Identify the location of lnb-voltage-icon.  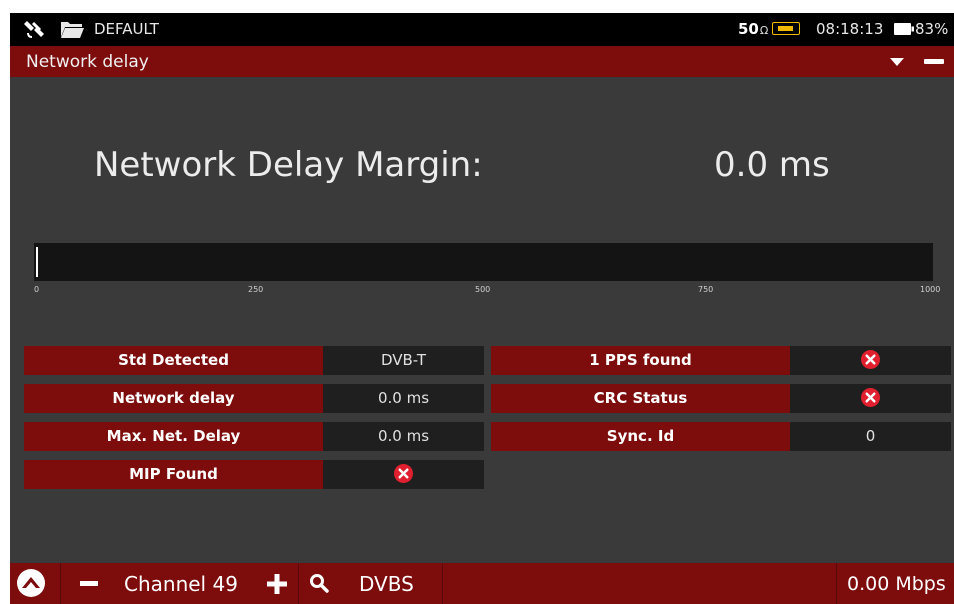
(786, 28).